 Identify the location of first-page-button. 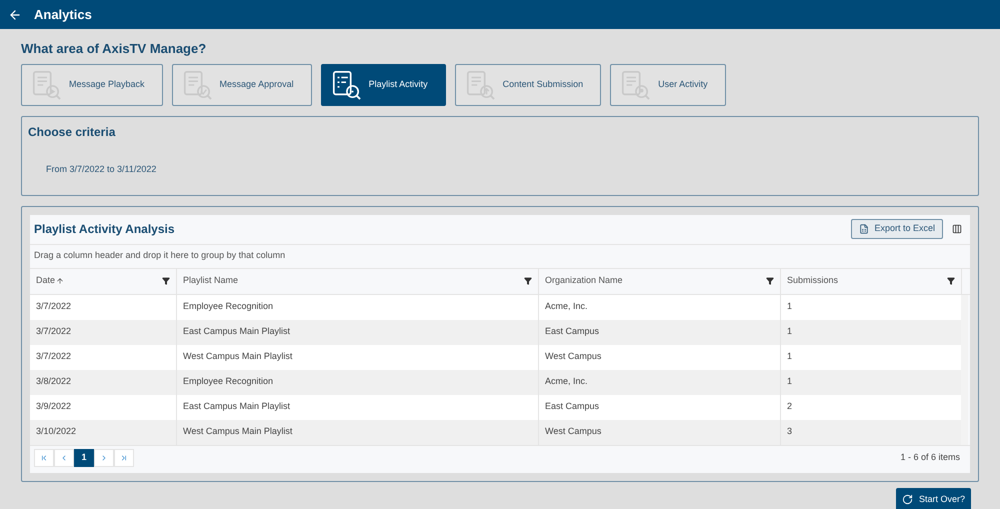
(44, 457).